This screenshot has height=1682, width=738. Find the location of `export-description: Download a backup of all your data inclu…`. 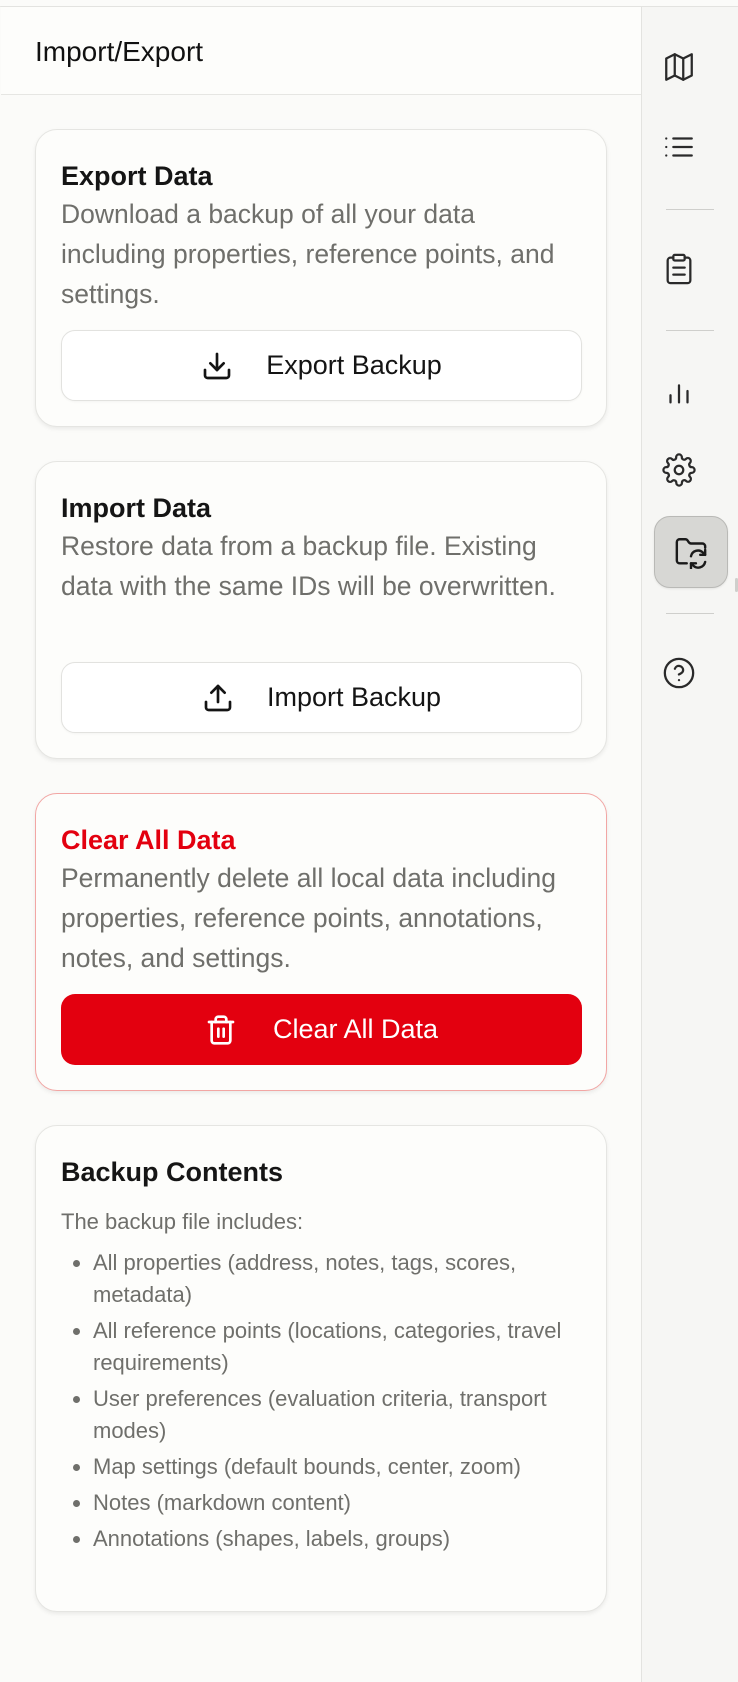

export-description: Download a backup of all your data inclu… is located at coordinates (308, 254).